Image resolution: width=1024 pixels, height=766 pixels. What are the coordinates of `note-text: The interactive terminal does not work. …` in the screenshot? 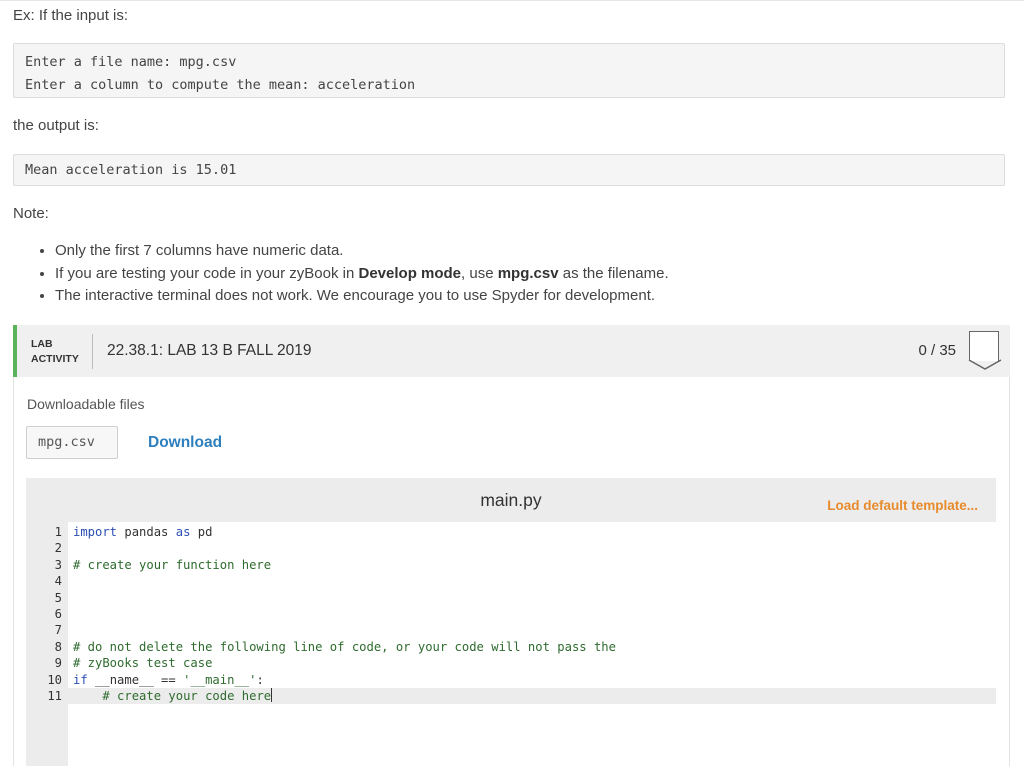 It's located at (355, 295).